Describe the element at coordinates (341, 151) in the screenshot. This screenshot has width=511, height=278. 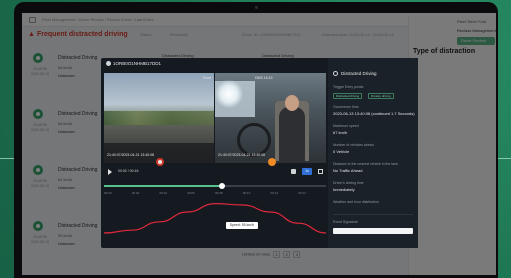
I see `vehicles-ahead-value: 0 Vehicle` at that location.